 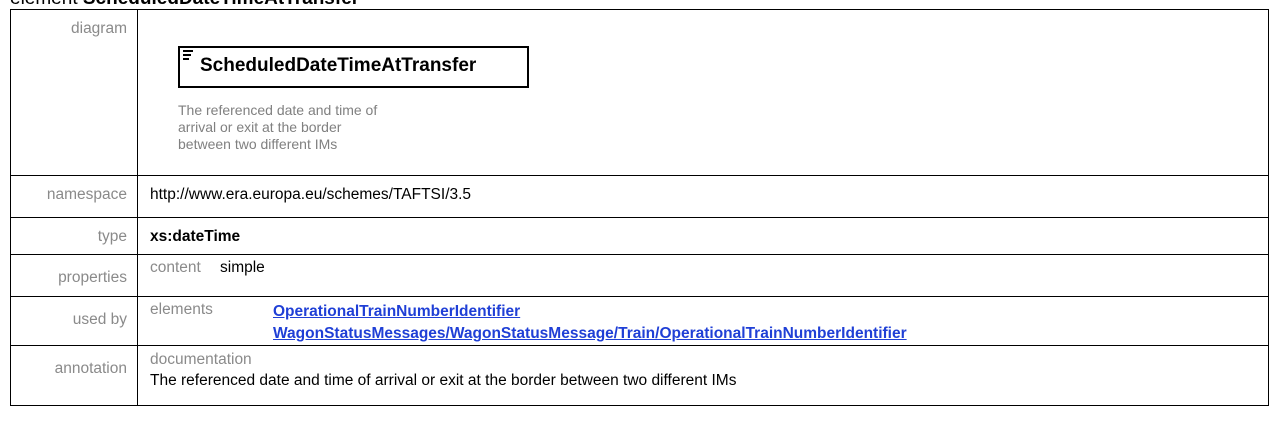 What do you see at coordinates (74, 196) in the screenshot?
I see `namespace-label: namespace` at bounding box center [74, 196].